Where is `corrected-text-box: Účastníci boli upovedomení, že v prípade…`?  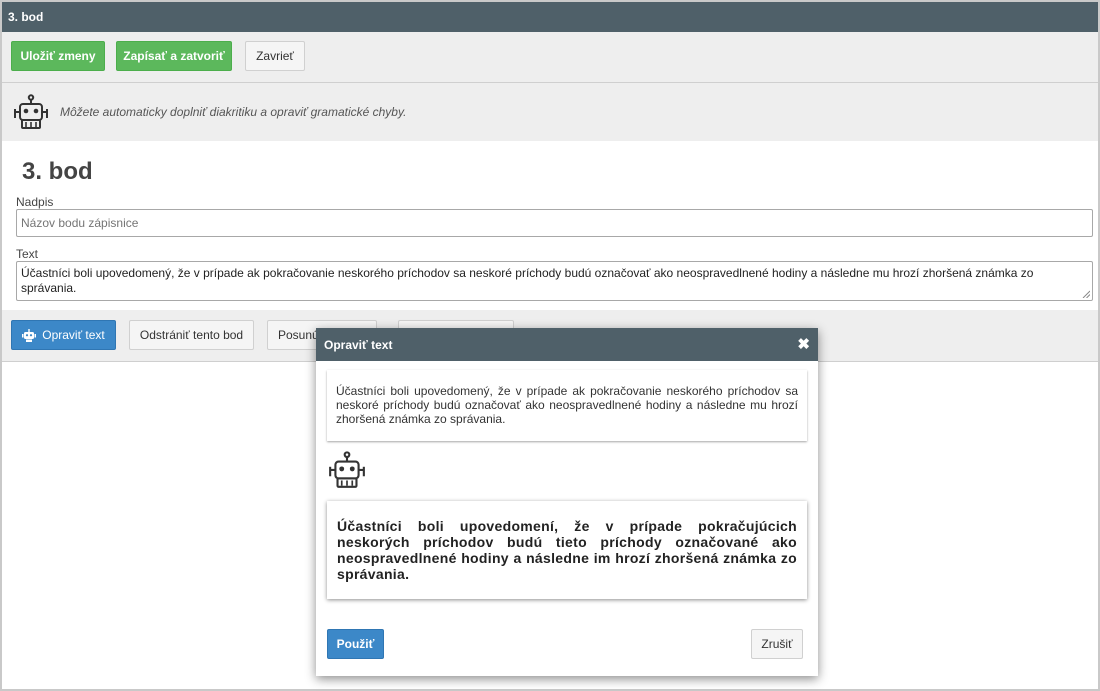 corrected-text-box: Účastníci boli upovedomení, že v prípade… is located at coordinates (567, 550).